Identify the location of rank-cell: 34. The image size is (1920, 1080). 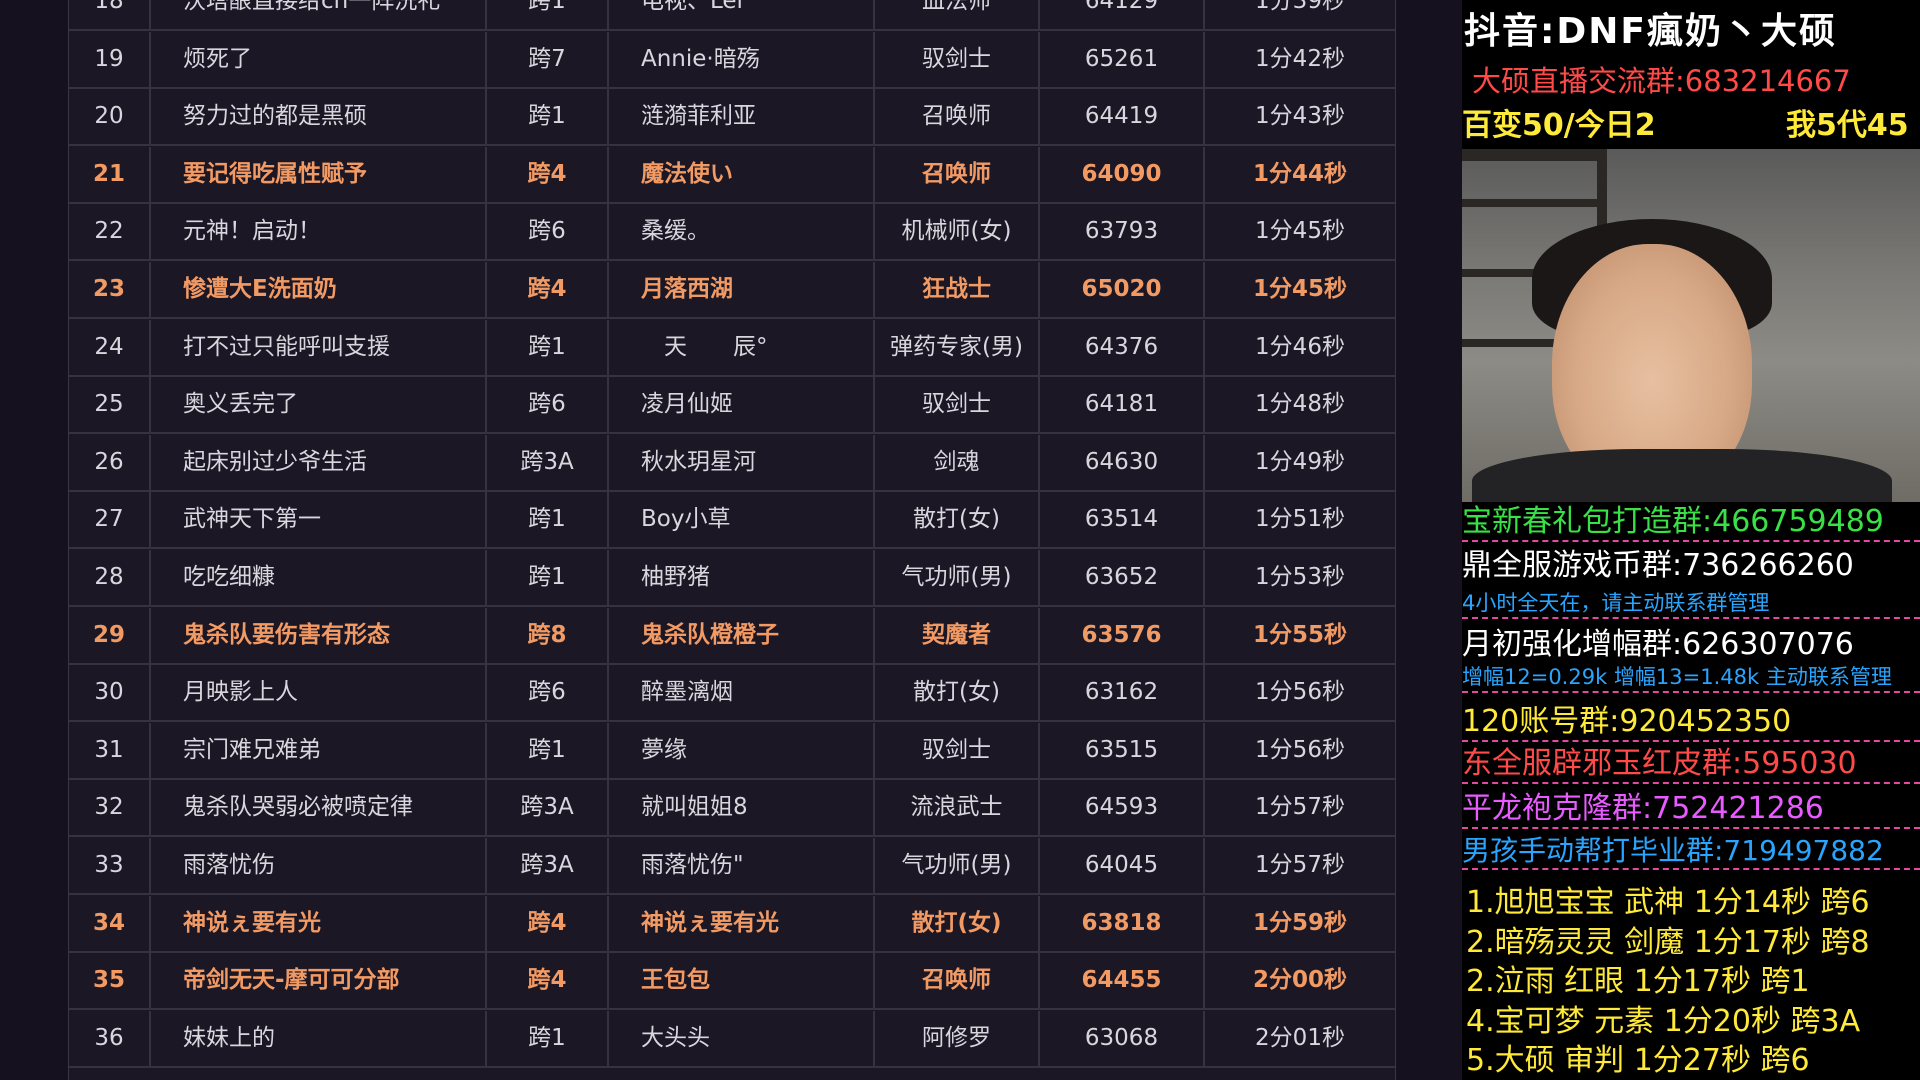
(110, 923).